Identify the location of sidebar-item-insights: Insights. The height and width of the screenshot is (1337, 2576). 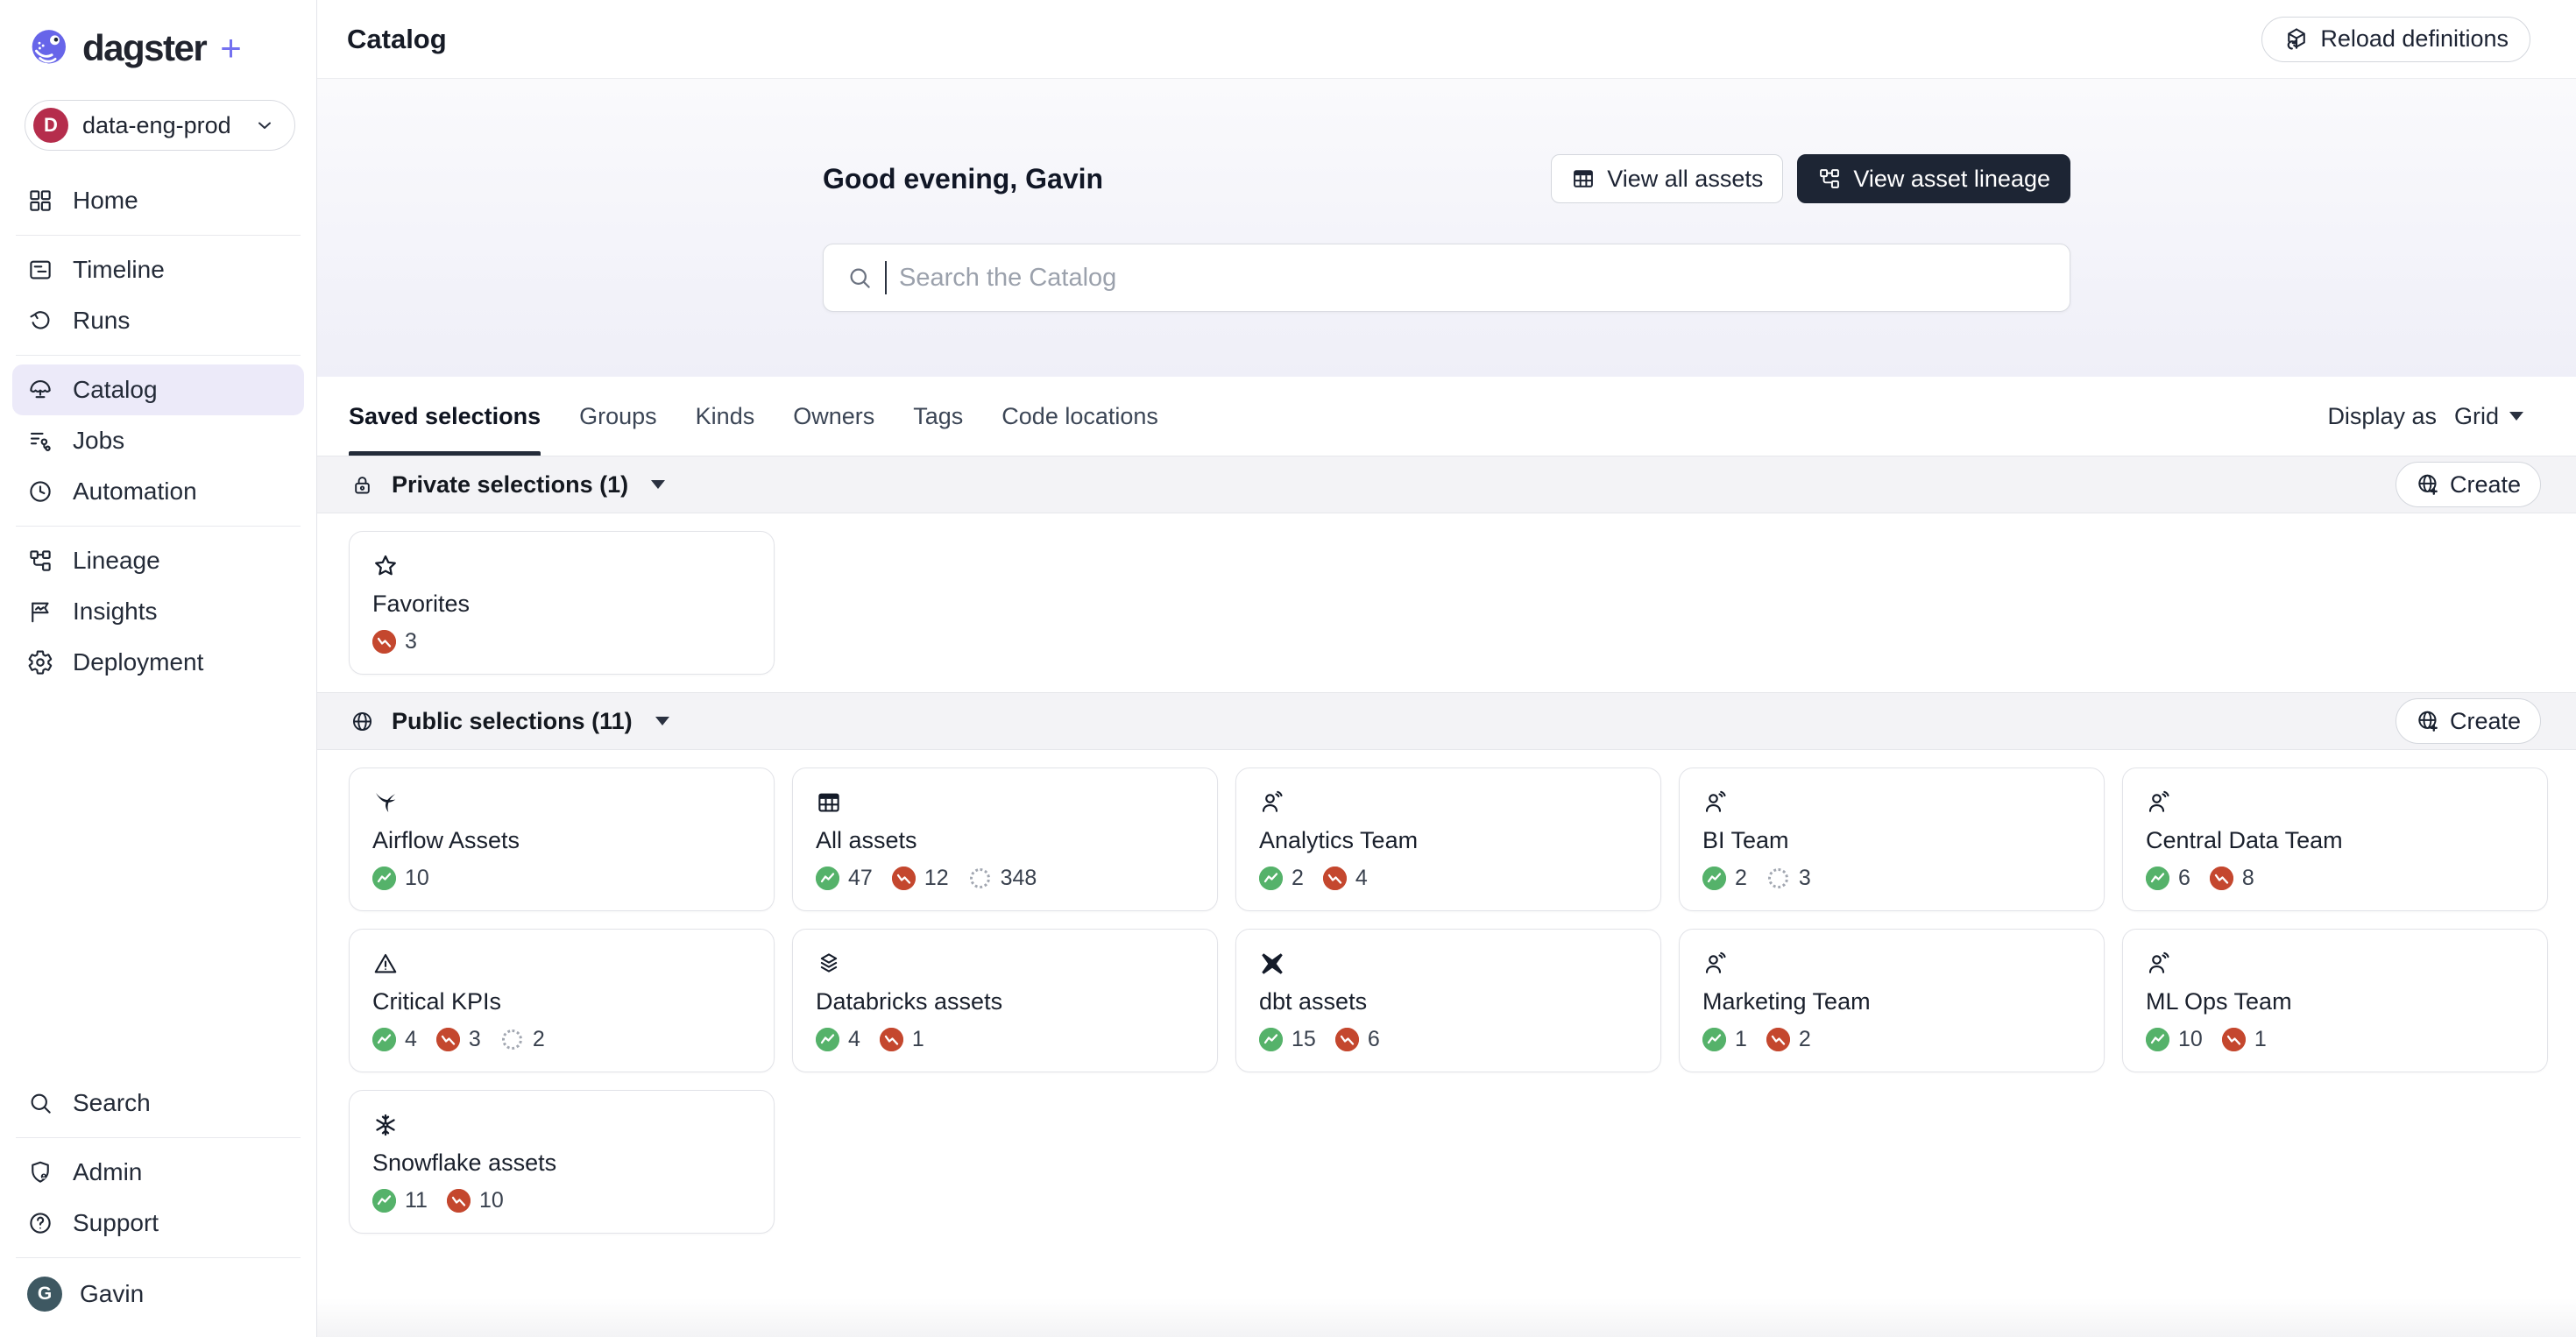
(158, 611).